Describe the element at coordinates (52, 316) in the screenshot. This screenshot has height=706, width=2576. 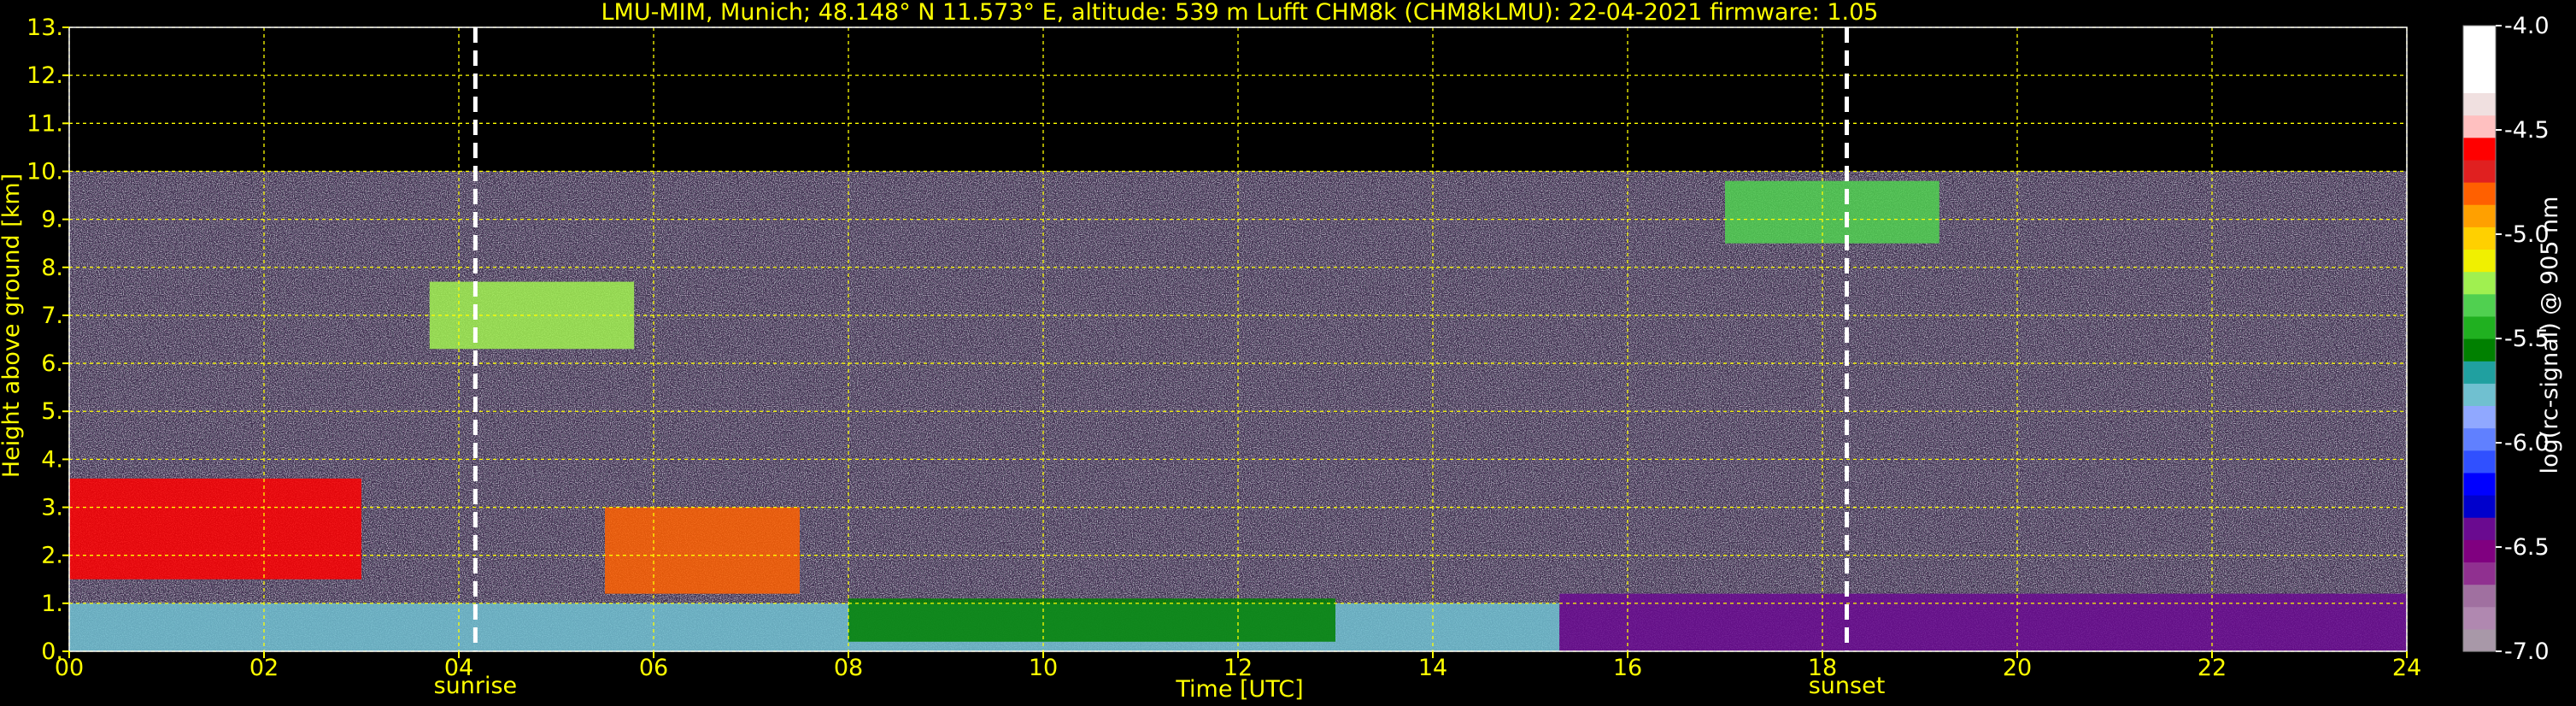
I see `y-tick-label: 7.` at that location.